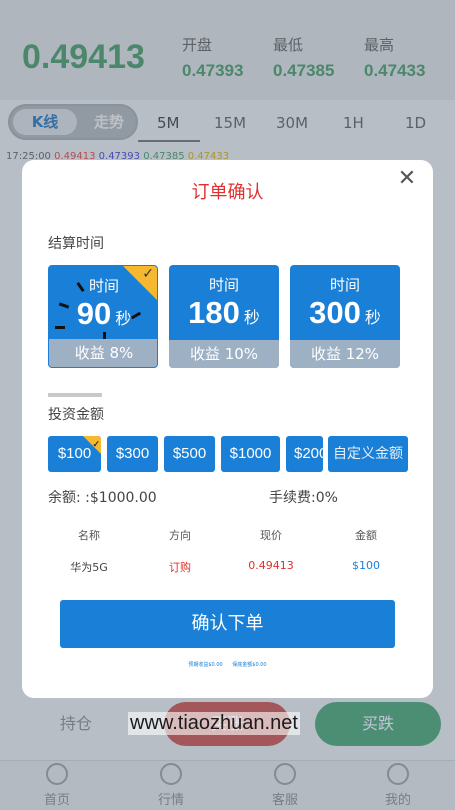  What do you see at coordinates (89, 535) in the screenshot?
I see `col-header-name: 名称` at bounding box center [89, 535].